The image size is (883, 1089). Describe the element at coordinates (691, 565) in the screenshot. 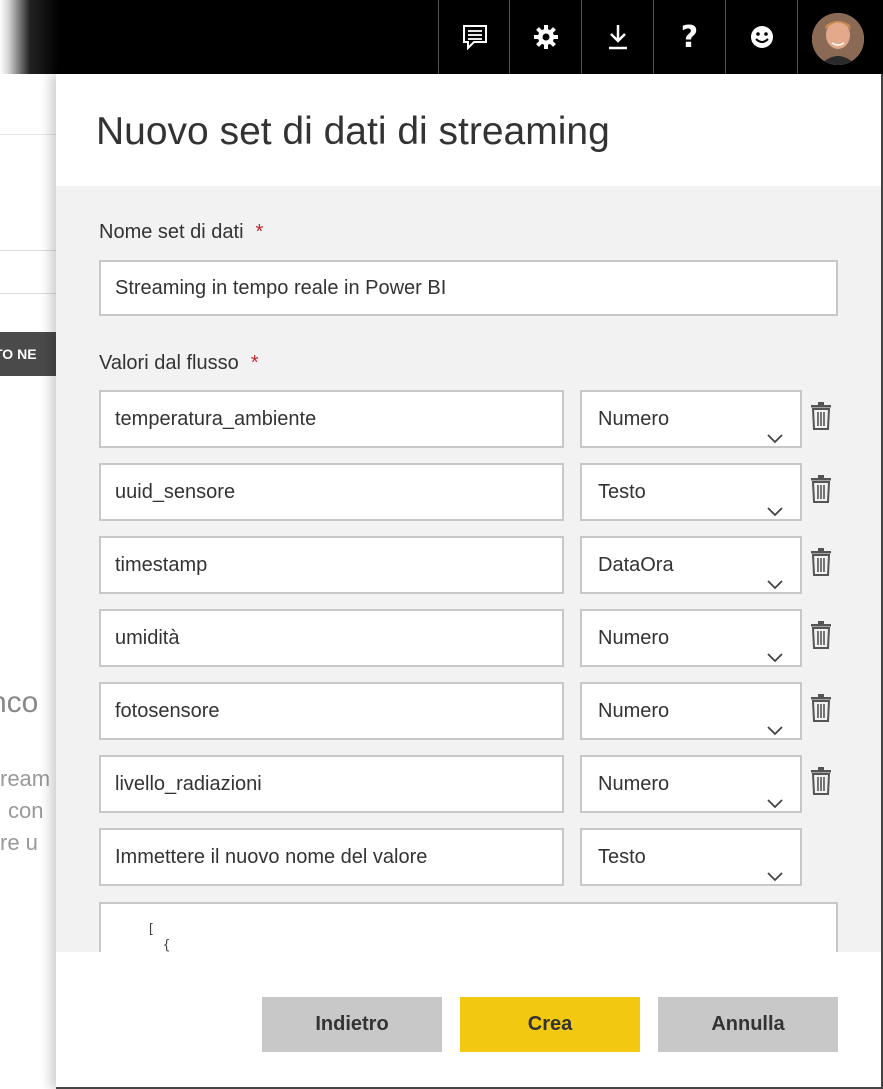

I see `value-type-select: DataOra` at that location.